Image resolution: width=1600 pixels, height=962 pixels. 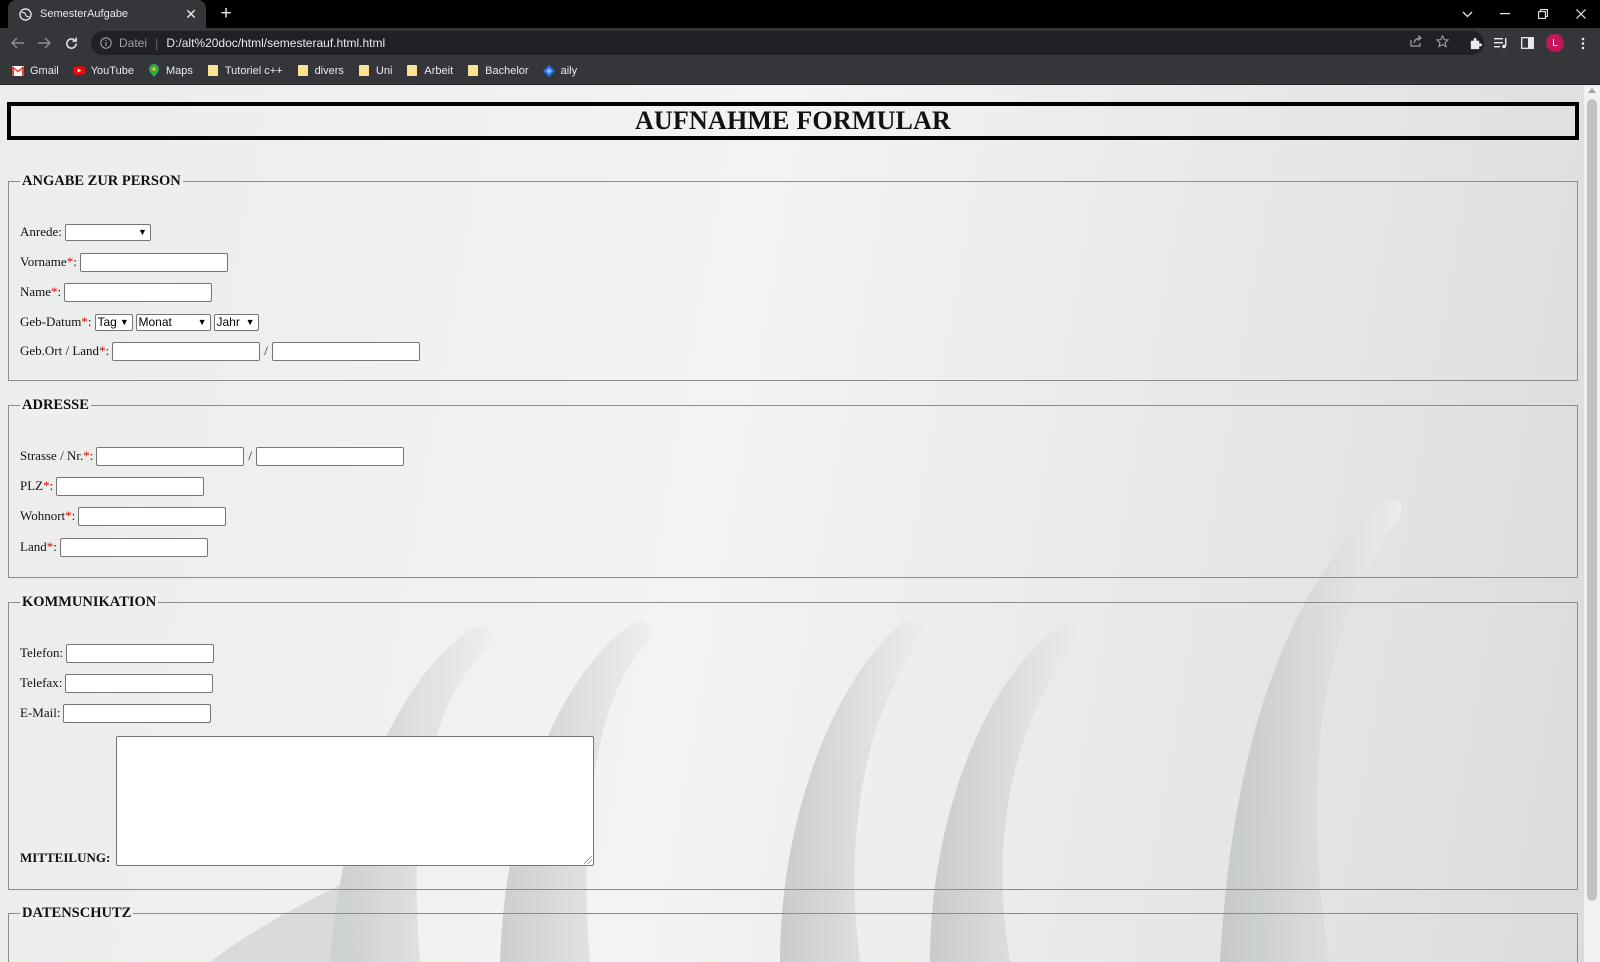 What do you see at coordinates (1581, 14) in the screenshot?
I see `close-window-icon` at bounding box center [1581, 14].